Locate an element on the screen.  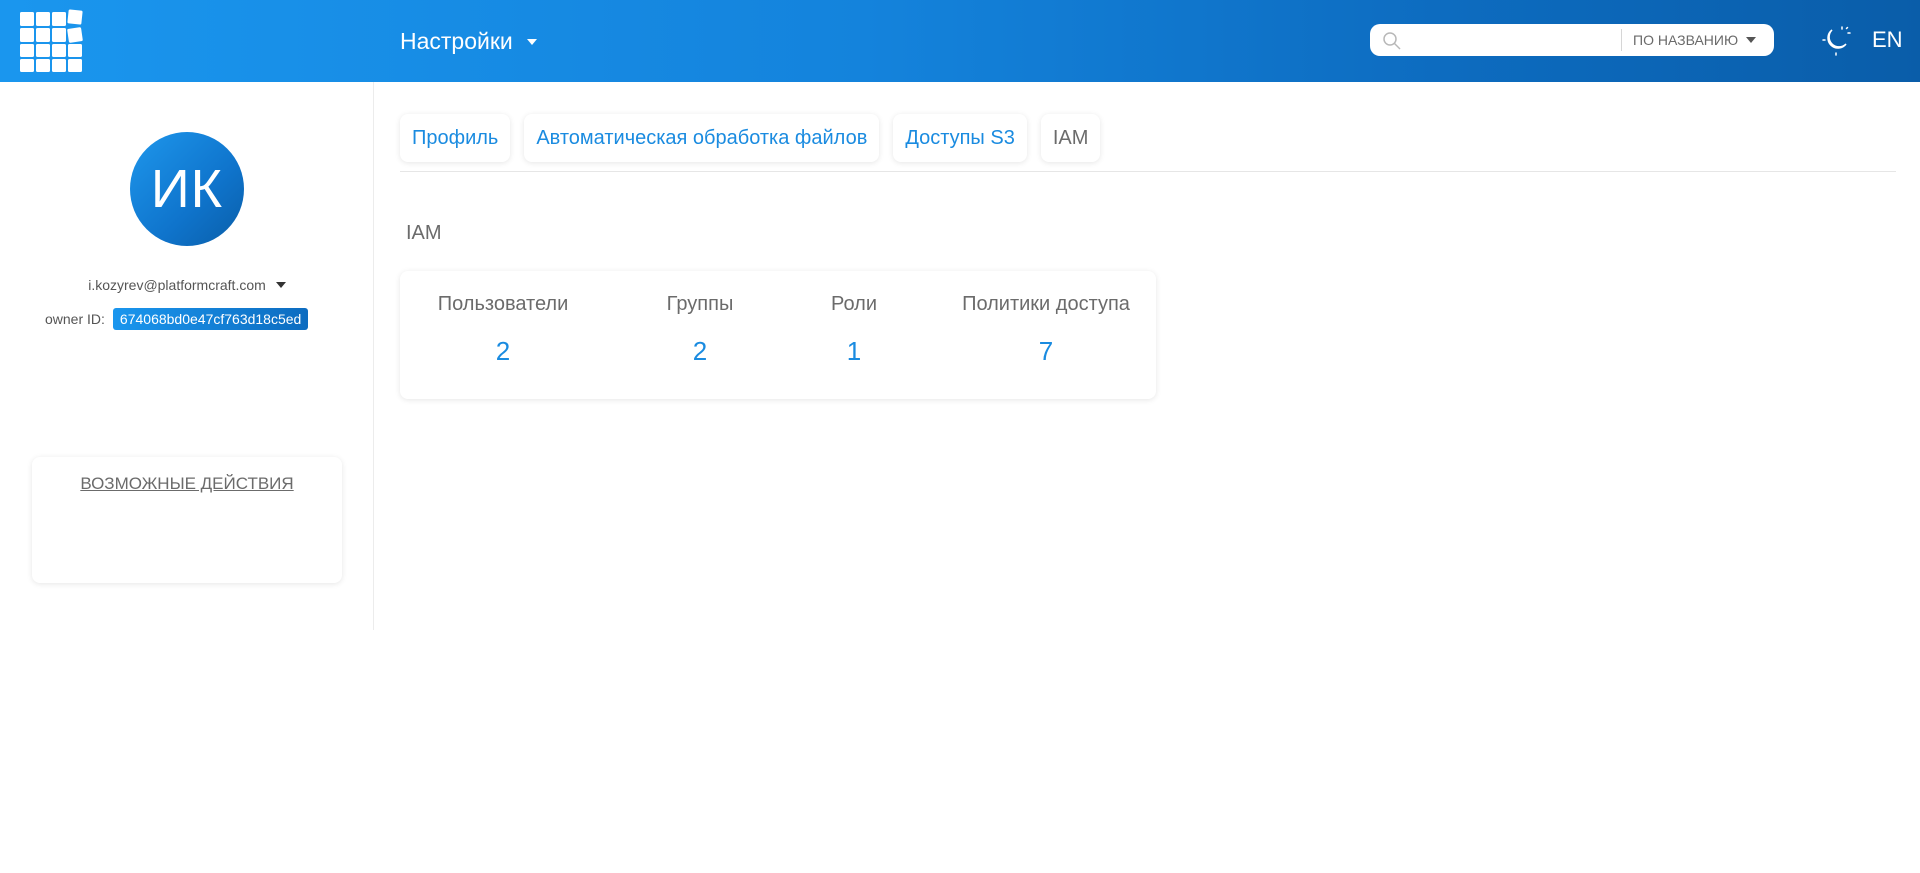
owner-id-label: owner ID: is located at coordinates (75, 319).